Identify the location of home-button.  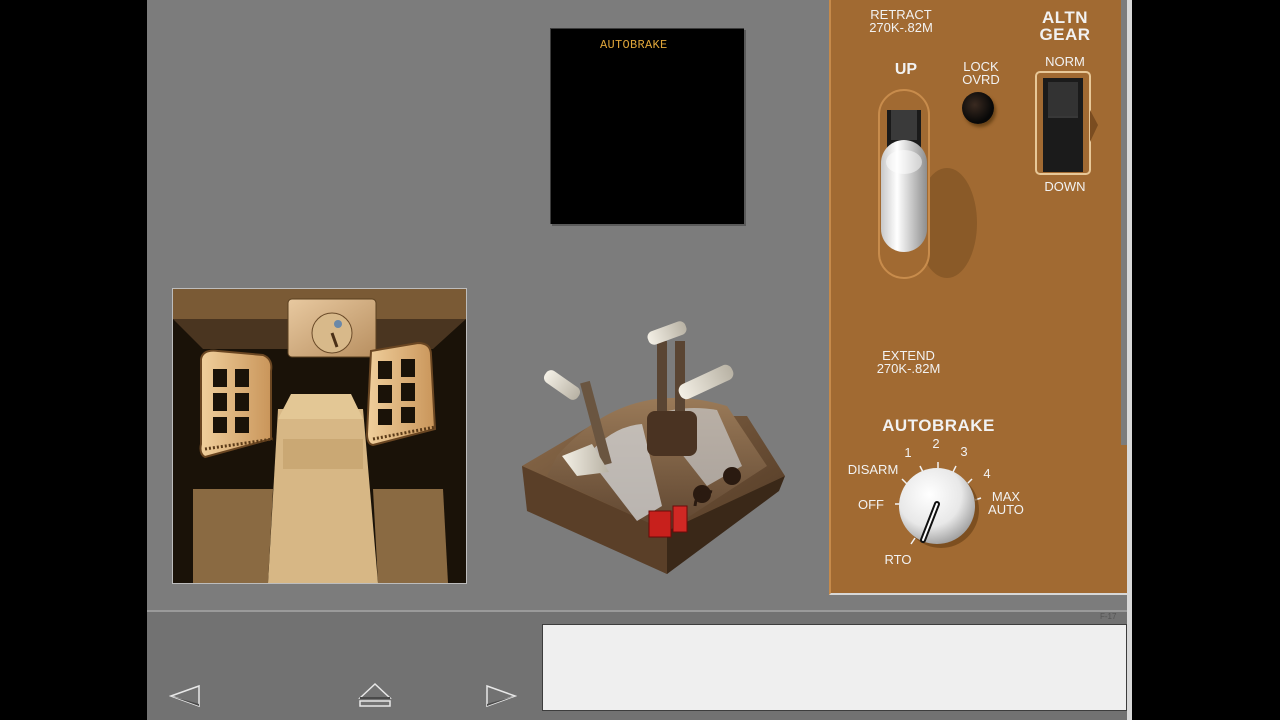
(375, 697).